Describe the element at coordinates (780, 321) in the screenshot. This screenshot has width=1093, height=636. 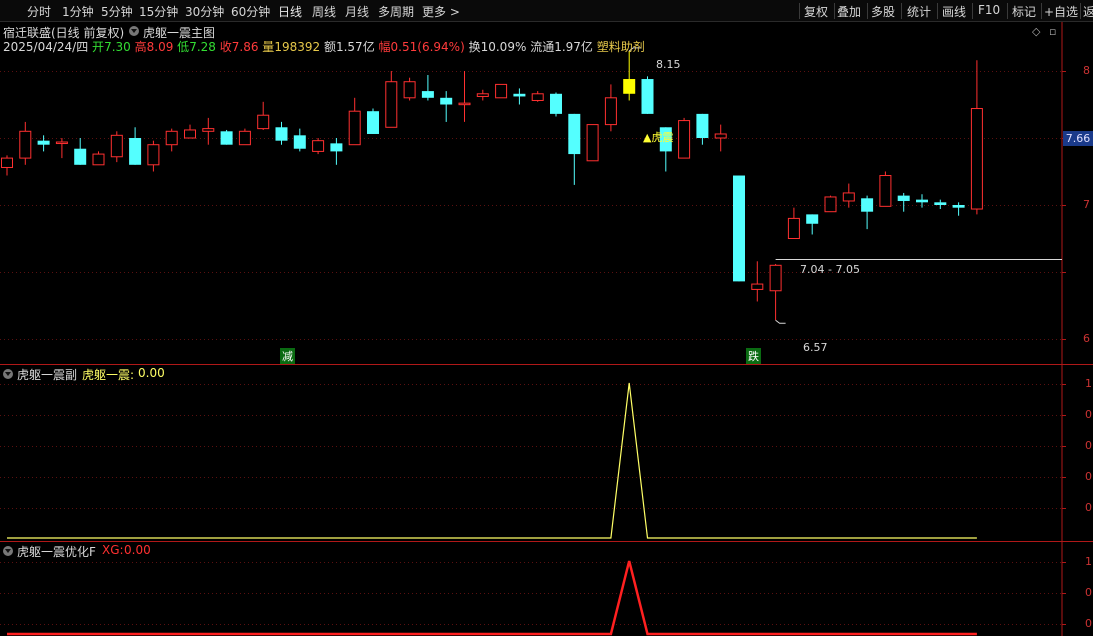
I see `low-leader-line` at that location.